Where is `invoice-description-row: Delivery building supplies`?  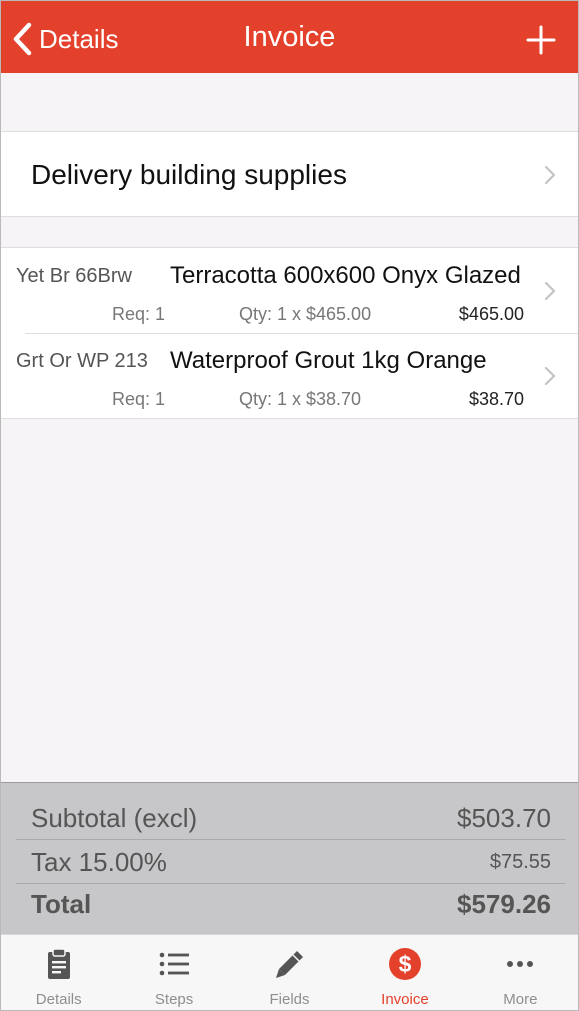
invoice-description-row: Delivery building supplies is located at coordinates (289, 174).